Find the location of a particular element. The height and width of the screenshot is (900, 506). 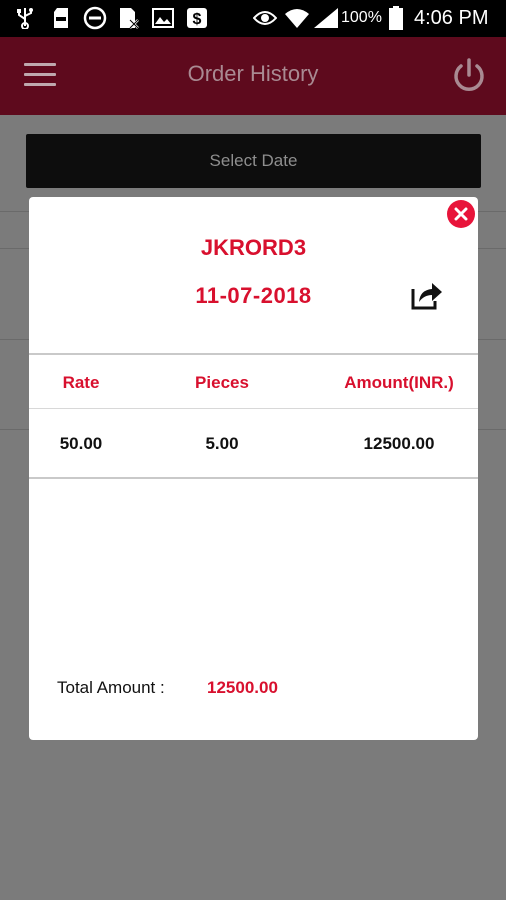

clock: 4:06 PM is located at coordinates (451, 18).